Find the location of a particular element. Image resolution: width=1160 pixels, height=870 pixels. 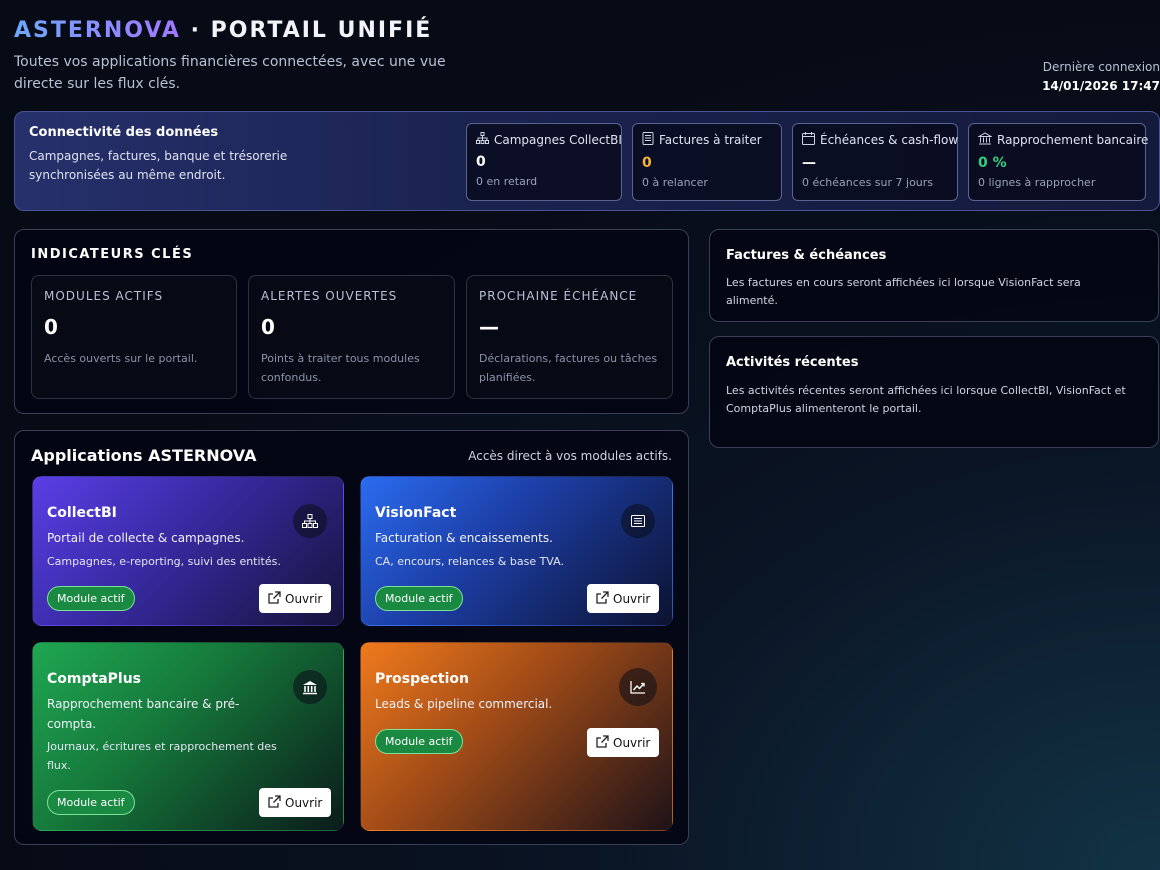

kpi-label: ALERTES OUVERTES is located at coordinates (329, 296).